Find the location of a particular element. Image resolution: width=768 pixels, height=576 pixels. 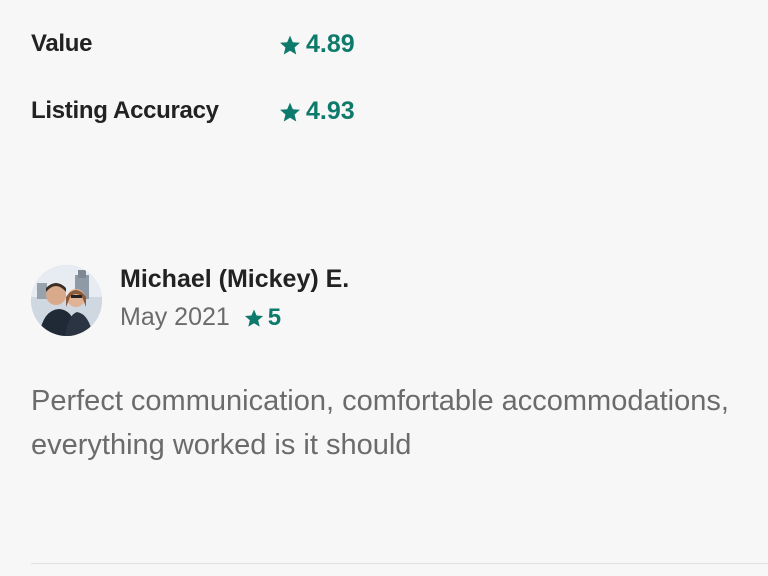

review-rating-value: 5 is located at coordinates (274, 317).